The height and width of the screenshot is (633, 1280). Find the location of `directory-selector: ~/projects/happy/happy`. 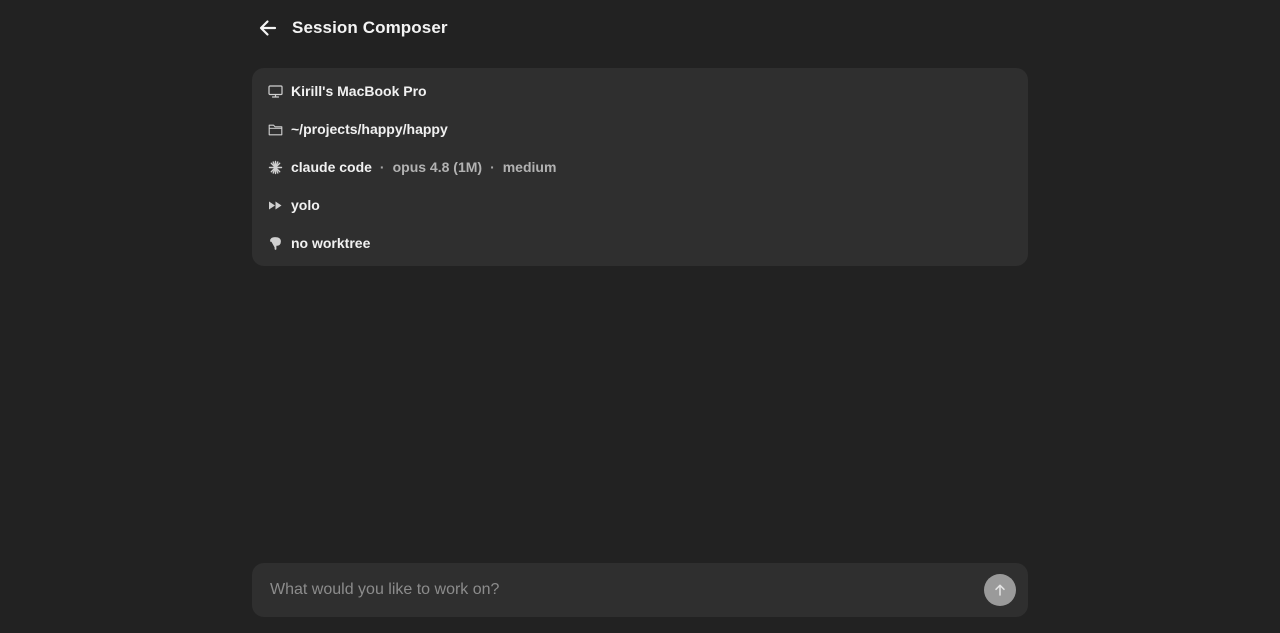

directory-selector: ~/projects/happy/happy is located at coordinates (640, 129).